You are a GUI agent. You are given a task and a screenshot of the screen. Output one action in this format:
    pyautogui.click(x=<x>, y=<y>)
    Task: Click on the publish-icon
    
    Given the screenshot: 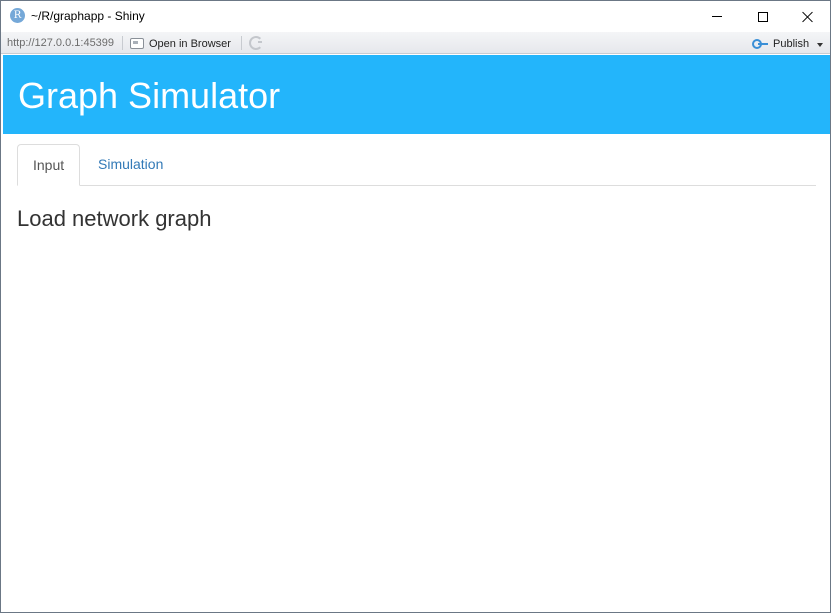 What is the action you would take?
    pyautogui.click(x=760, y=44)
    